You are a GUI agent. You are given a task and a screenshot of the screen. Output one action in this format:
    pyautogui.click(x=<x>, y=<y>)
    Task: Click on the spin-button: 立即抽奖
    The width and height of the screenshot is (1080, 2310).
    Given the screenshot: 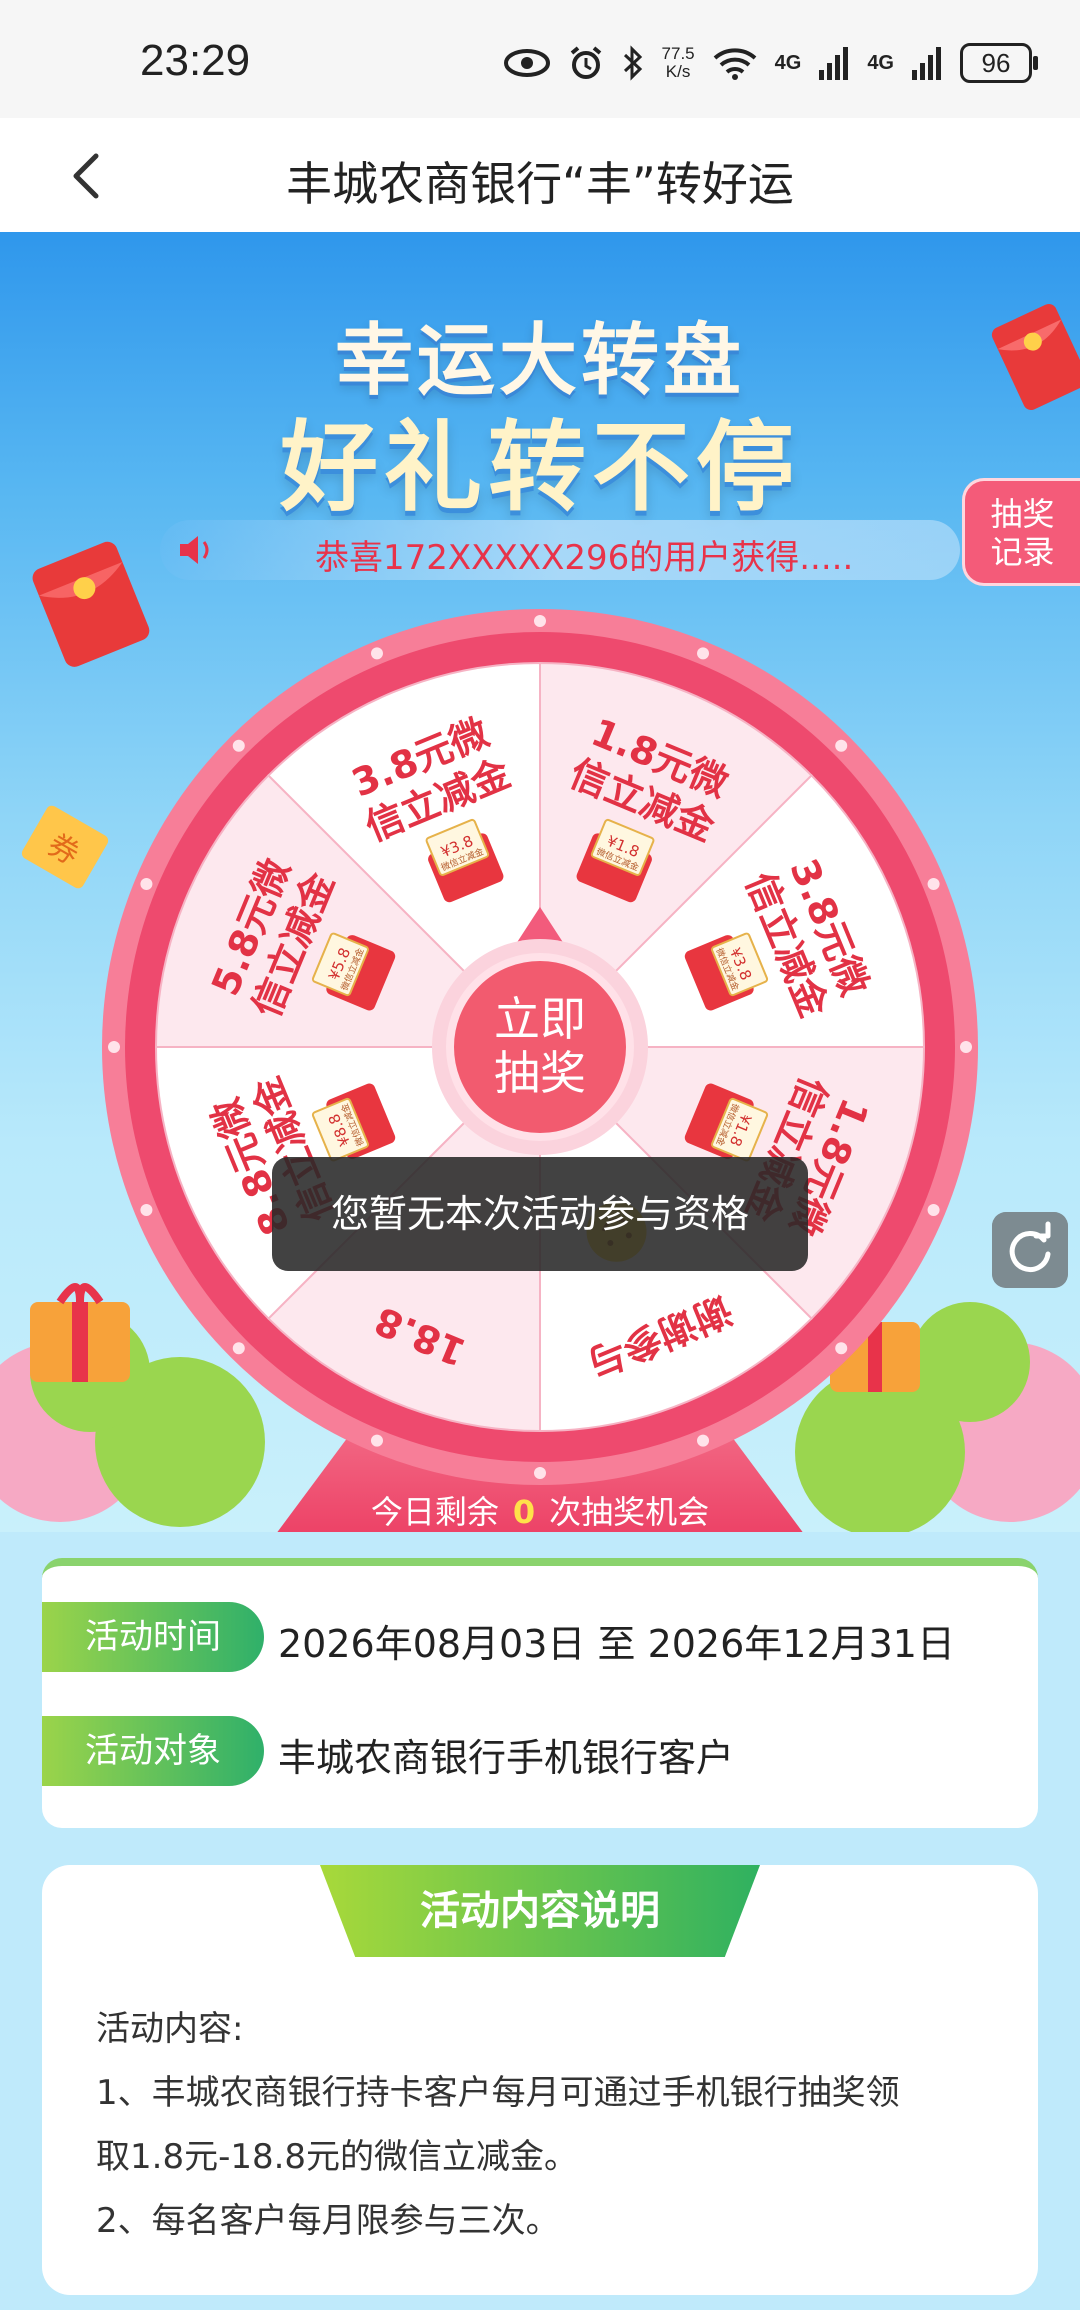 What is the action you would take?
    pyautogui.click(x=540, y=1047)
    